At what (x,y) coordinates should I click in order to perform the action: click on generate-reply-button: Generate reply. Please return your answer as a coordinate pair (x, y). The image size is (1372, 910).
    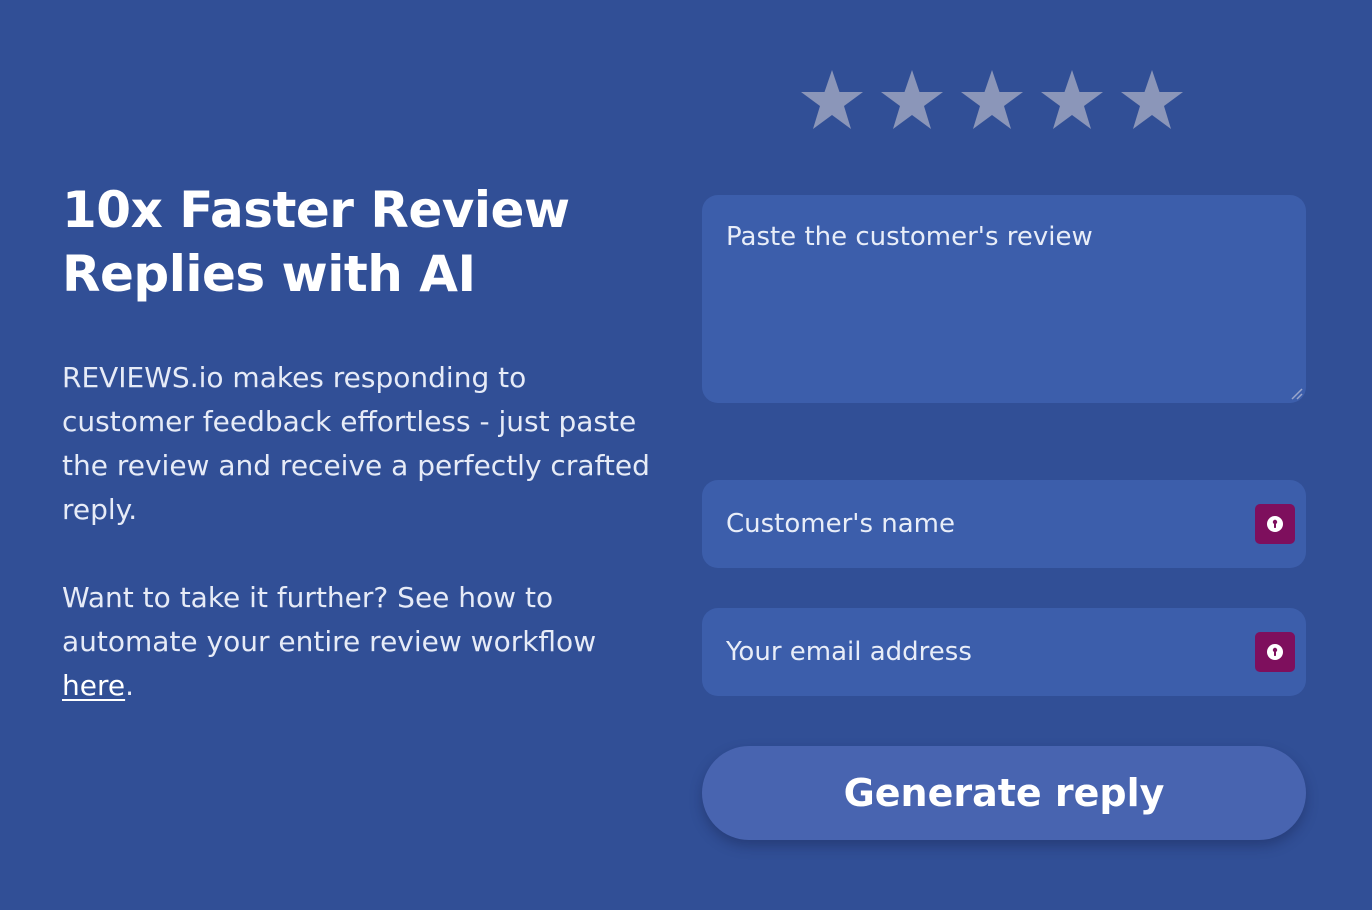
    Looking at the image, I should click on (1004, 793).